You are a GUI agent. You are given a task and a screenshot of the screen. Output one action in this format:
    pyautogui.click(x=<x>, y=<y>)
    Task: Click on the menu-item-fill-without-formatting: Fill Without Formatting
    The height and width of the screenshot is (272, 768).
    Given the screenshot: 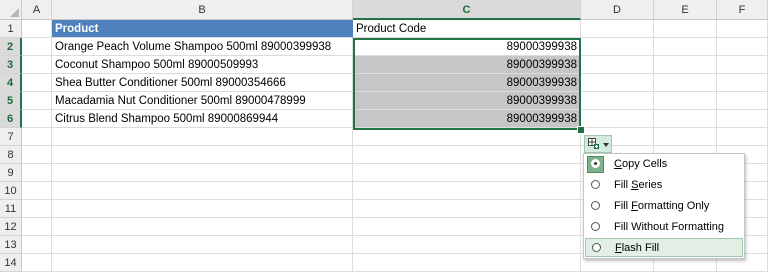 What is the action you would take?
    pyautogui.click(x=664, y=227)
    